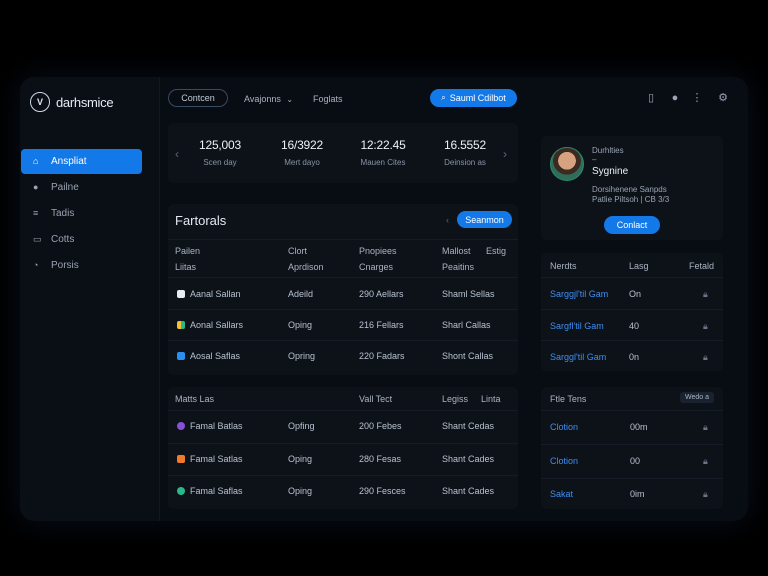 The width and height of the screenshot is (768, 576). What do you see at coordinates (477, 98) in the screenshot?
I see `cta-label: Sauml Cdilbot` at bounding box center [477, 98].